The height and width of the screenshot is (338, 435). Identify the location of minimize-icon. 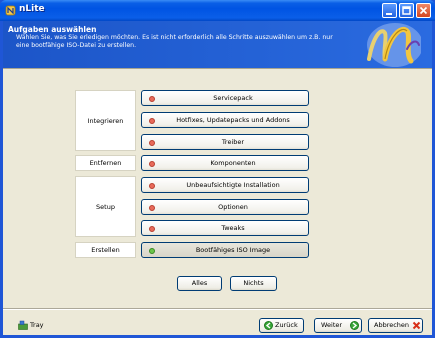
(389, 14).